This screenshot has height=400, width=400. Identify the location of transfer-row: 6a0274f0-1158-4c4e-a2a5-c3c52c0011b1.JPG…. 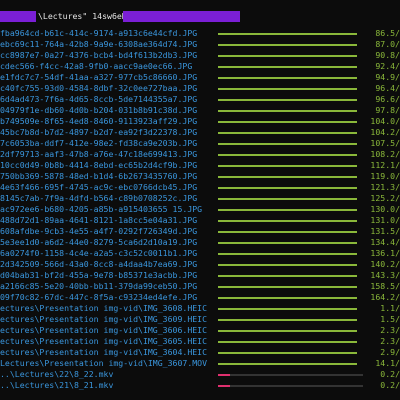
(200, 253).